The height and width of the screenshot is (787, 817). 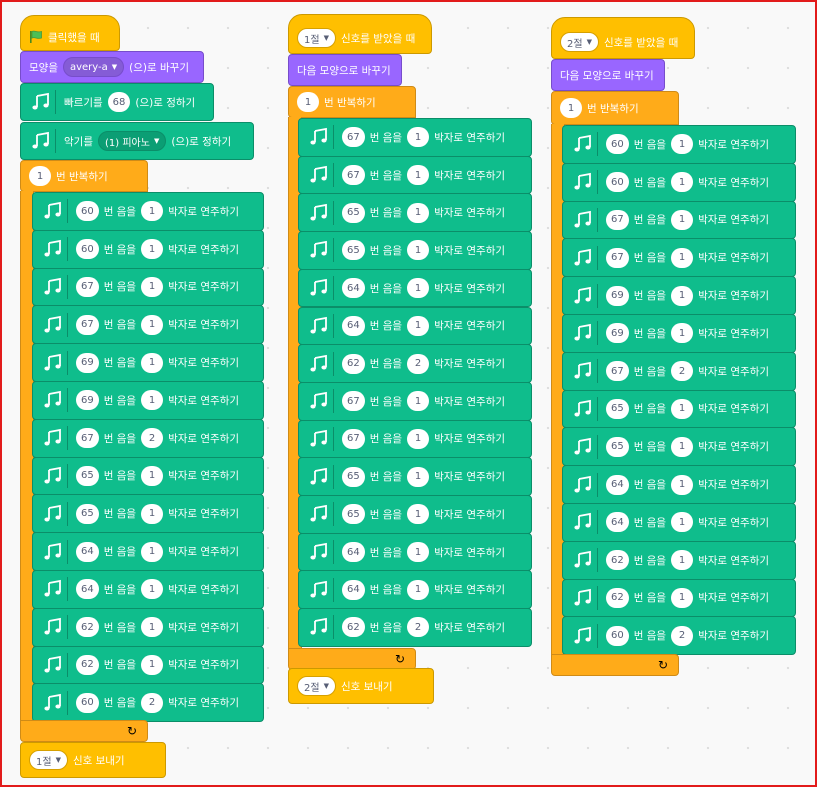 What do you see at coordinates (48, 760) in the screenshot?
I see `broadcast-dropdown: 1절 ▼` at bounding box center [48, 760].